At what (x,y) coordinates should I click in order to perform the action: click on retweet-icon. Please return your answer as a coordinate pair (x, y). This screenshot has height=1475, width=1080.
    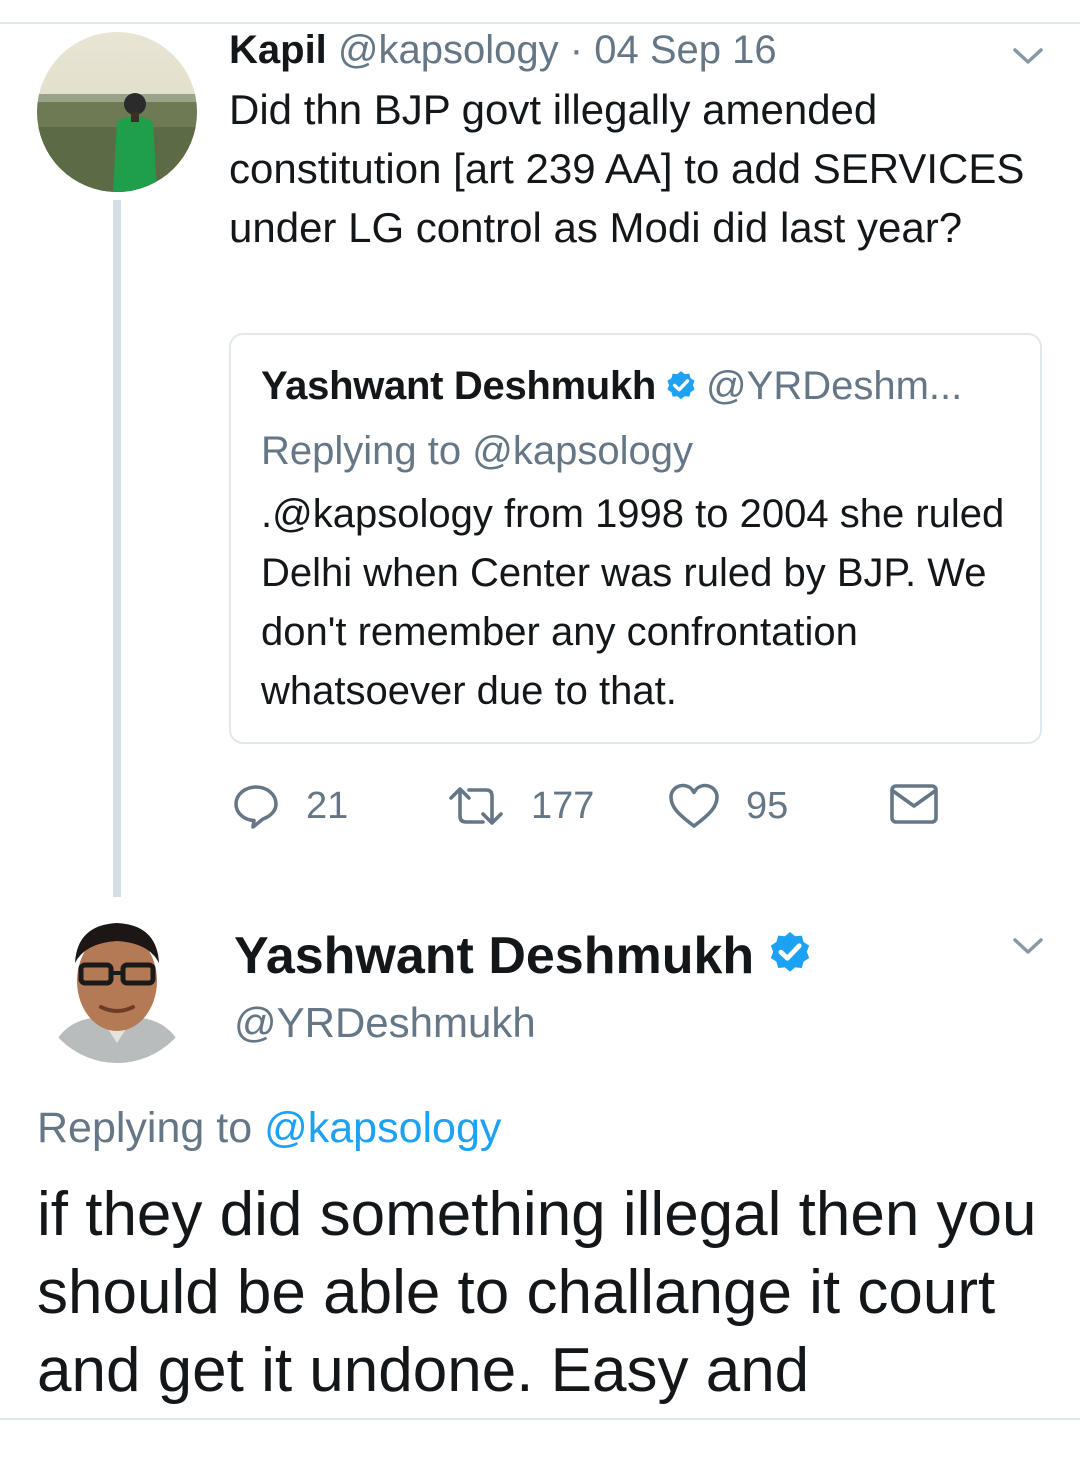
    Looking at the image, I should click on (476, 806).